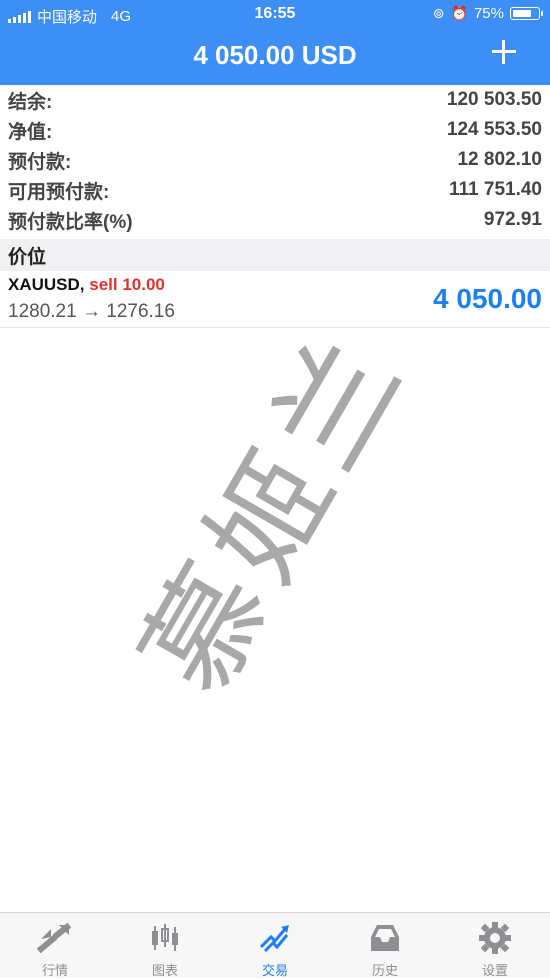 This screenshot has width=550, height=979. I want to click on summary-label: 净值:, so click(30, 132).